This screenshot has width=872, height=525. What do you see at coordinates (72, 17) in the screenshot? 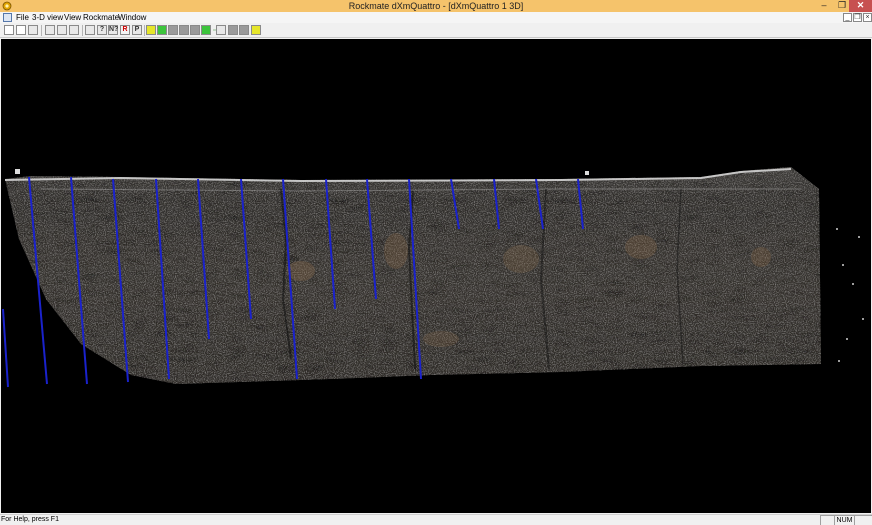
I see `menu-view: View` at bounding box center [72, 17].